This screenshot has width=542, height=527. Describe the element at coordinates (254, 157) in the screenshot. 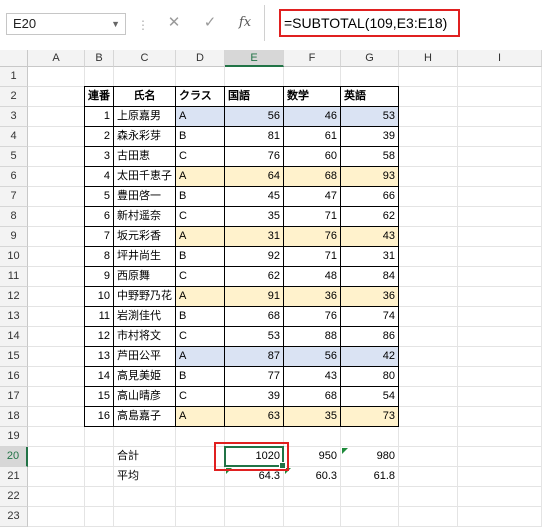

I see `record-kokugo-cell: 76` at that location.